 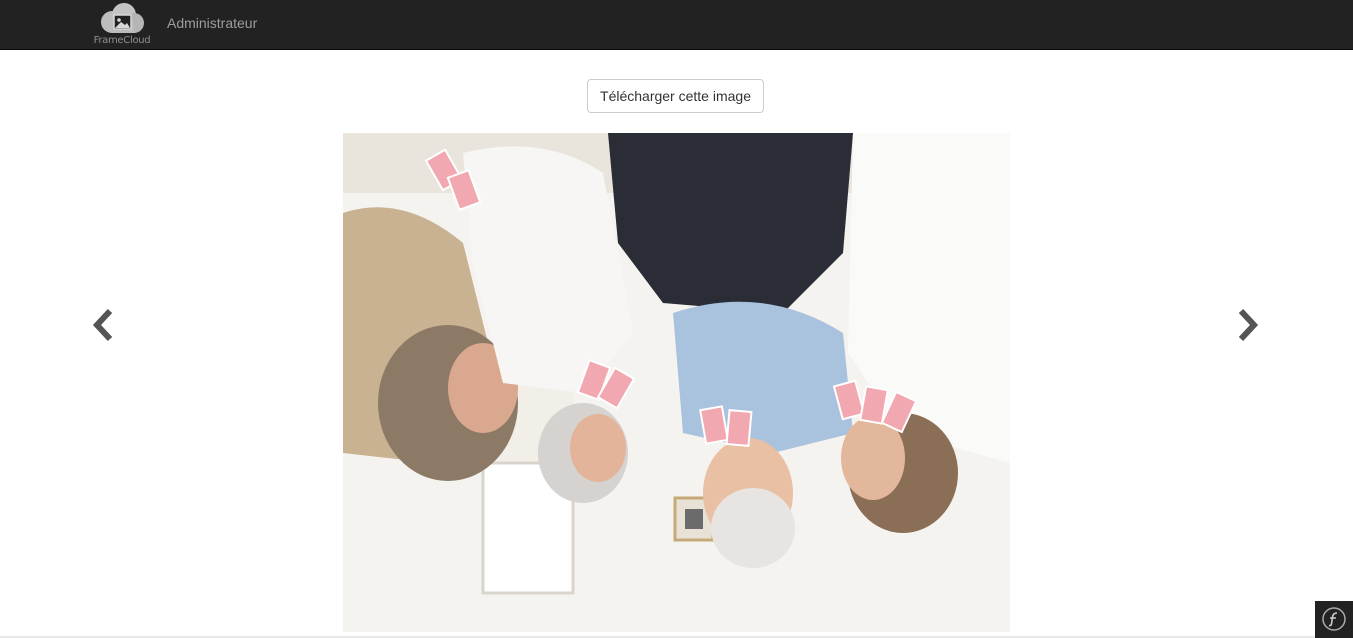 I want to click on next-image-button, so click(x=1247, y=325).